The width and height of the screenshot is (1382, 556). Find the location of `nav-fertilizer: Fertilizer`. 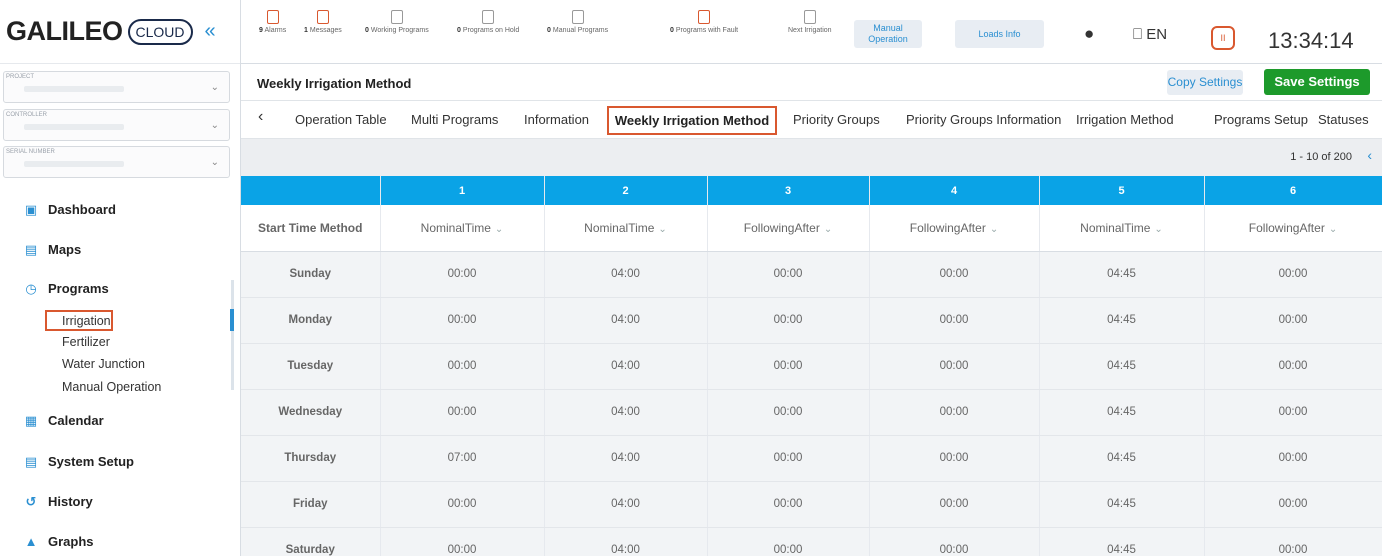

nav-fertilizer: Fertilizer is located at coordinates (86, 342).